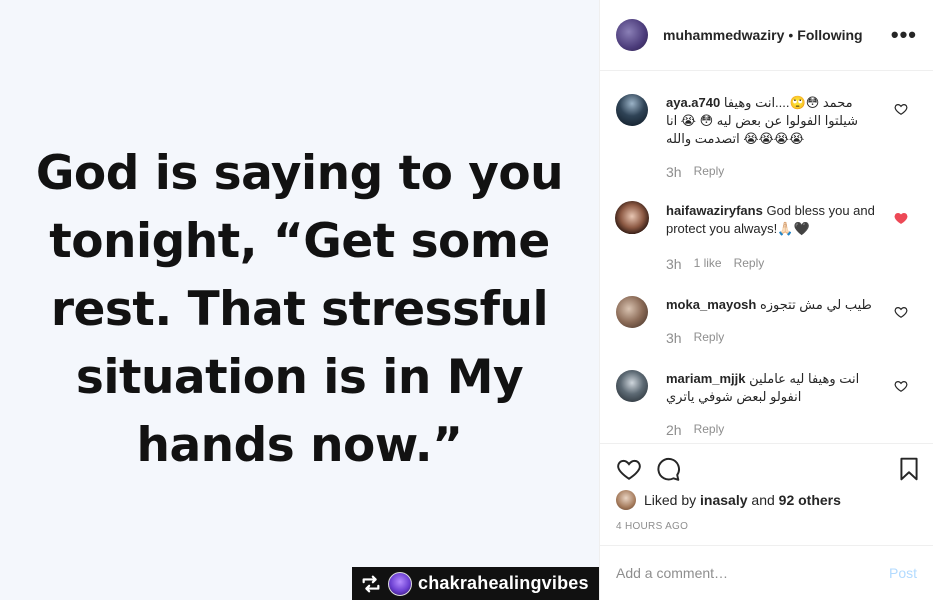 The image size is (933, 600). I want to click on comment-username: haifawaziryfans, so click(714, 210).